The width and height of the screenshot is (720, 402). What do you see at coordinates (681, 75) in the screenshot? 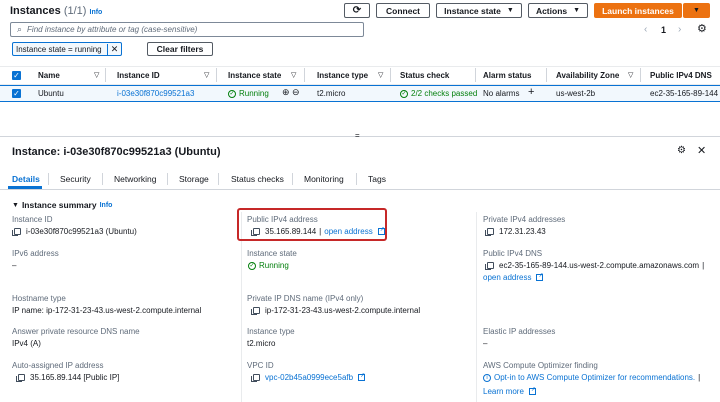
I see `col-public-dns: Public IPv4 DNS` at bounding box center [681, 75].